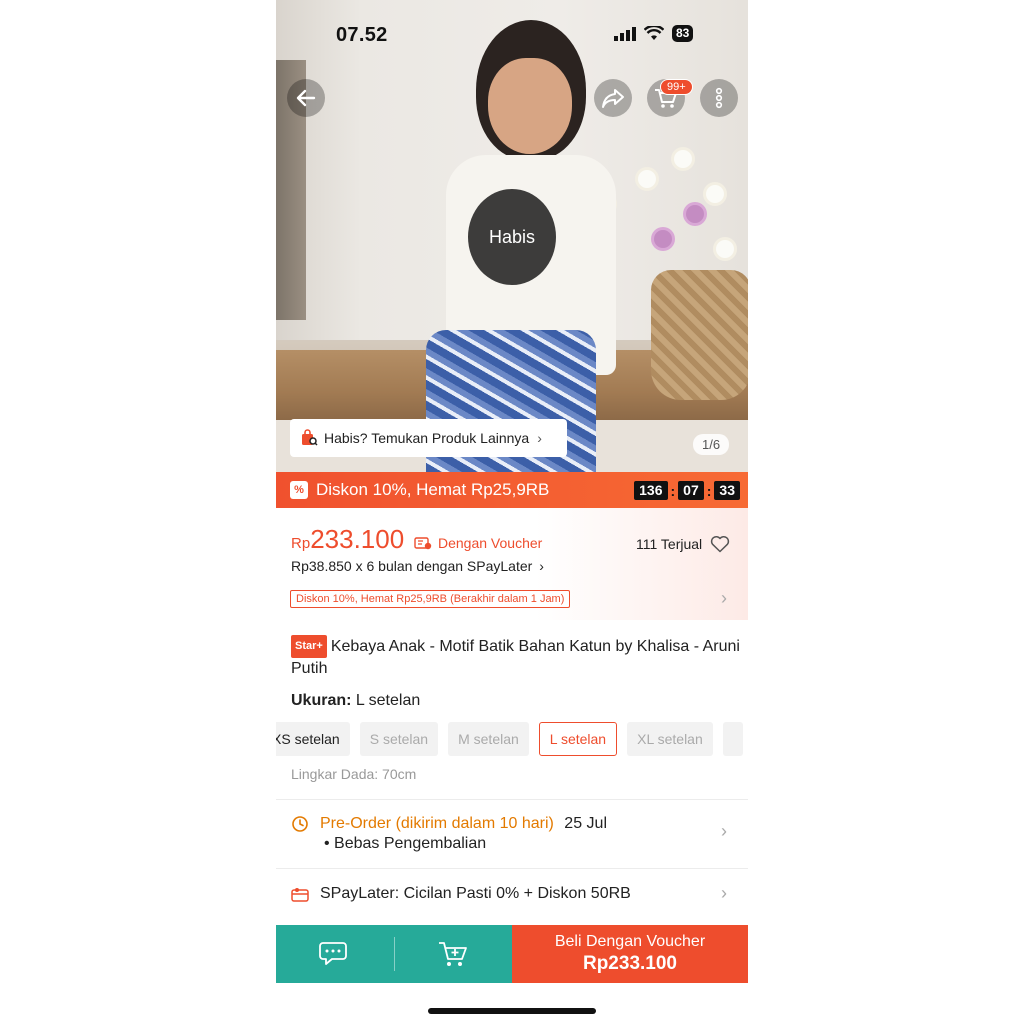  I want to click on price-currency: Rp, so click(301, 543).